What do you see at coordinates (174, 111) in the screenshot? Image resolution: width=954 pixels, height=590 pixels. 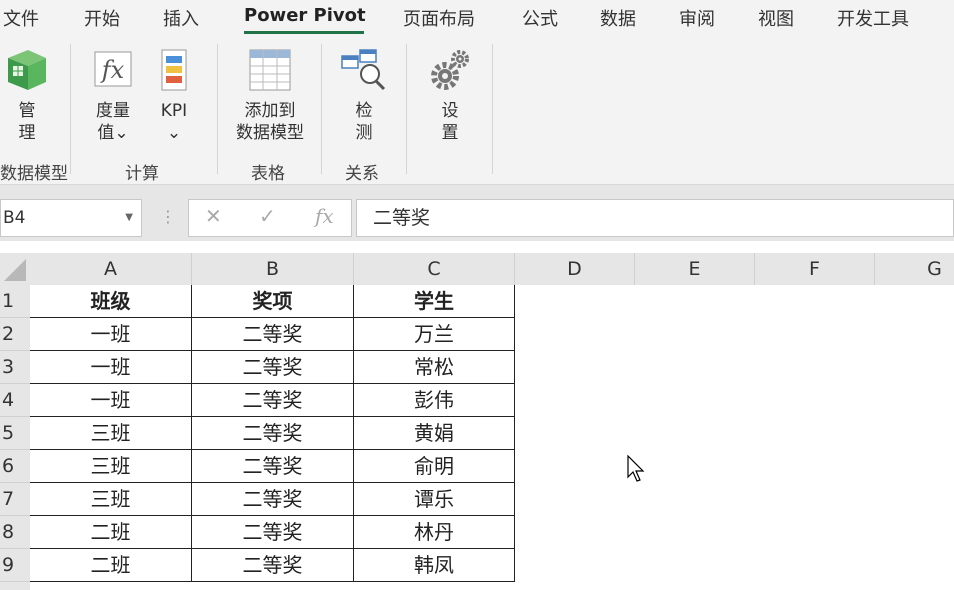 I see `kpi-label-1: KPI` at bounding box center [174, 111].